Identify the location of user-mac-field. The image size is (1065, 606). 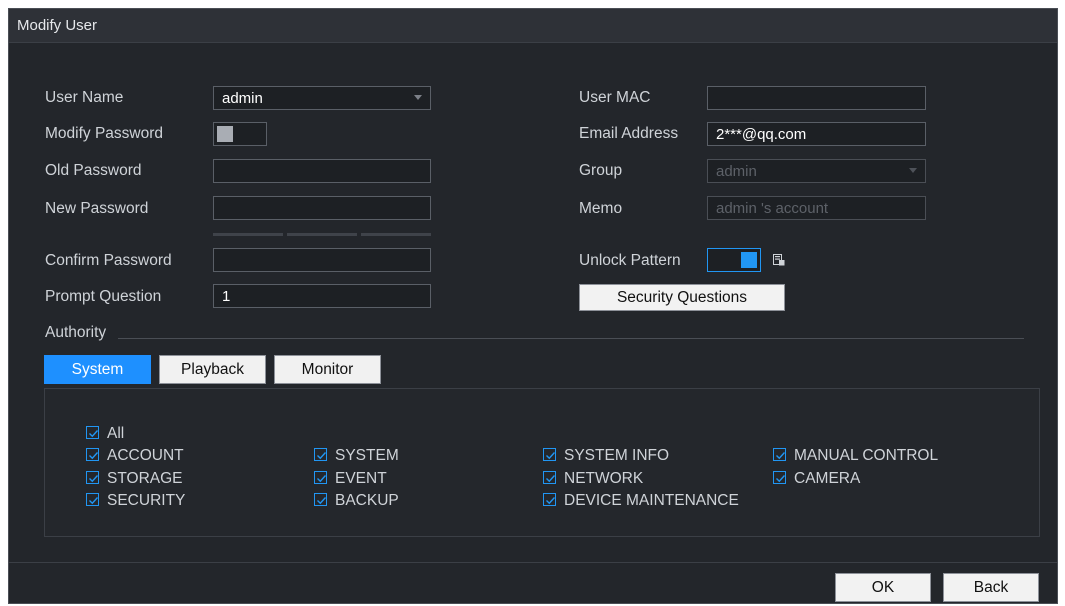
(816, 98).